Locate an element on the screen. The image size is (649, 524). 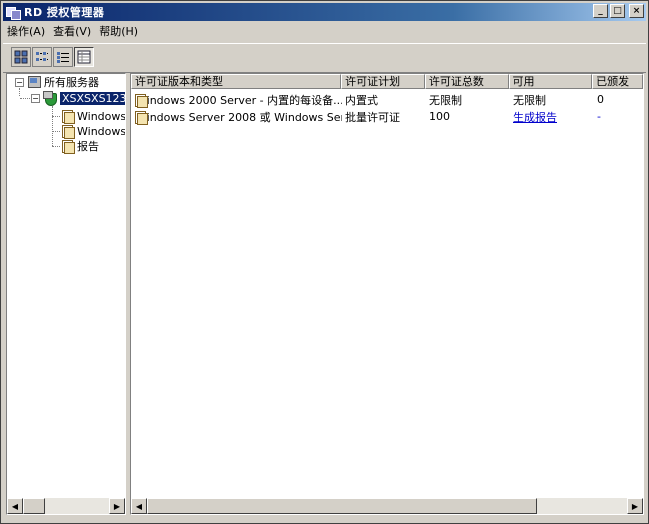
column-header-issued: 已颁发 is located at coordinates (617, 81).